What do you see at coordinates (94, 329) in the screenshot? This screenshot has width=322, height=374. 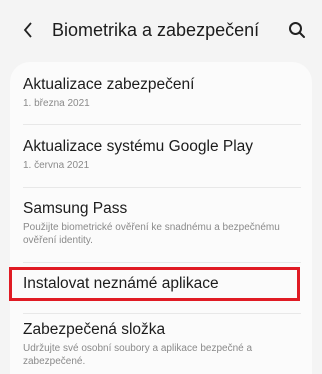 I see `item-title: Zabezpečená složka` at bounding box center [94, 329].